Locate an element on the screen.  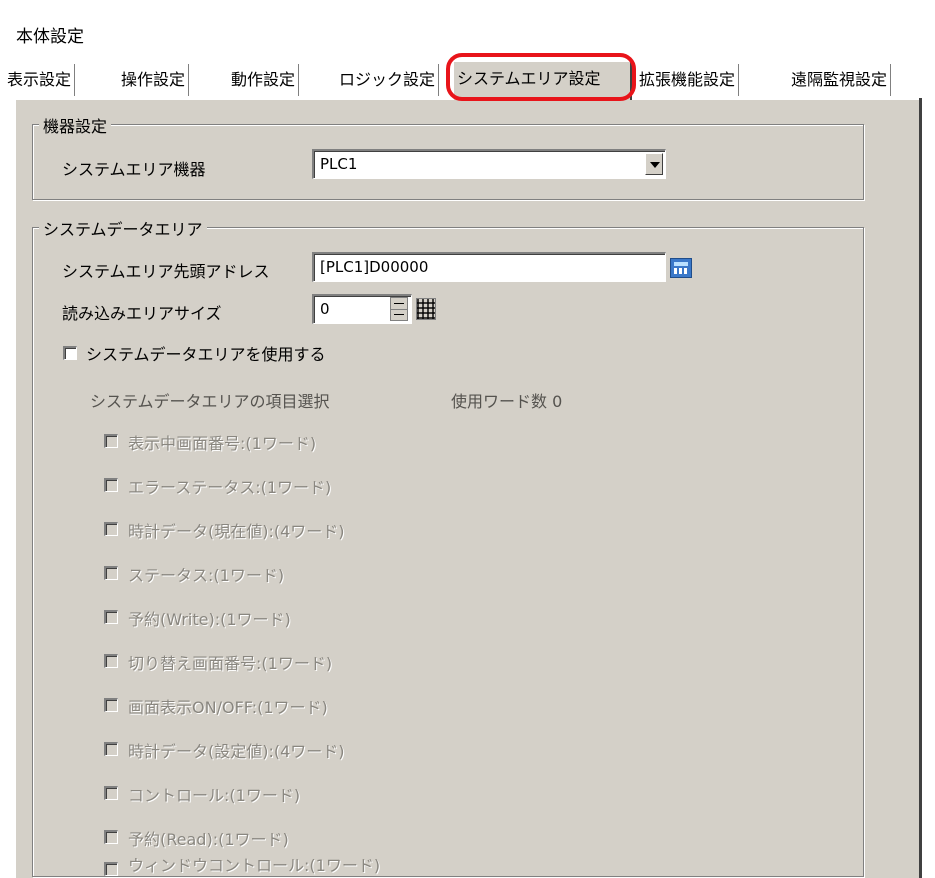
device-settings-title: 機器設定 is located at coordinates (75, 125).